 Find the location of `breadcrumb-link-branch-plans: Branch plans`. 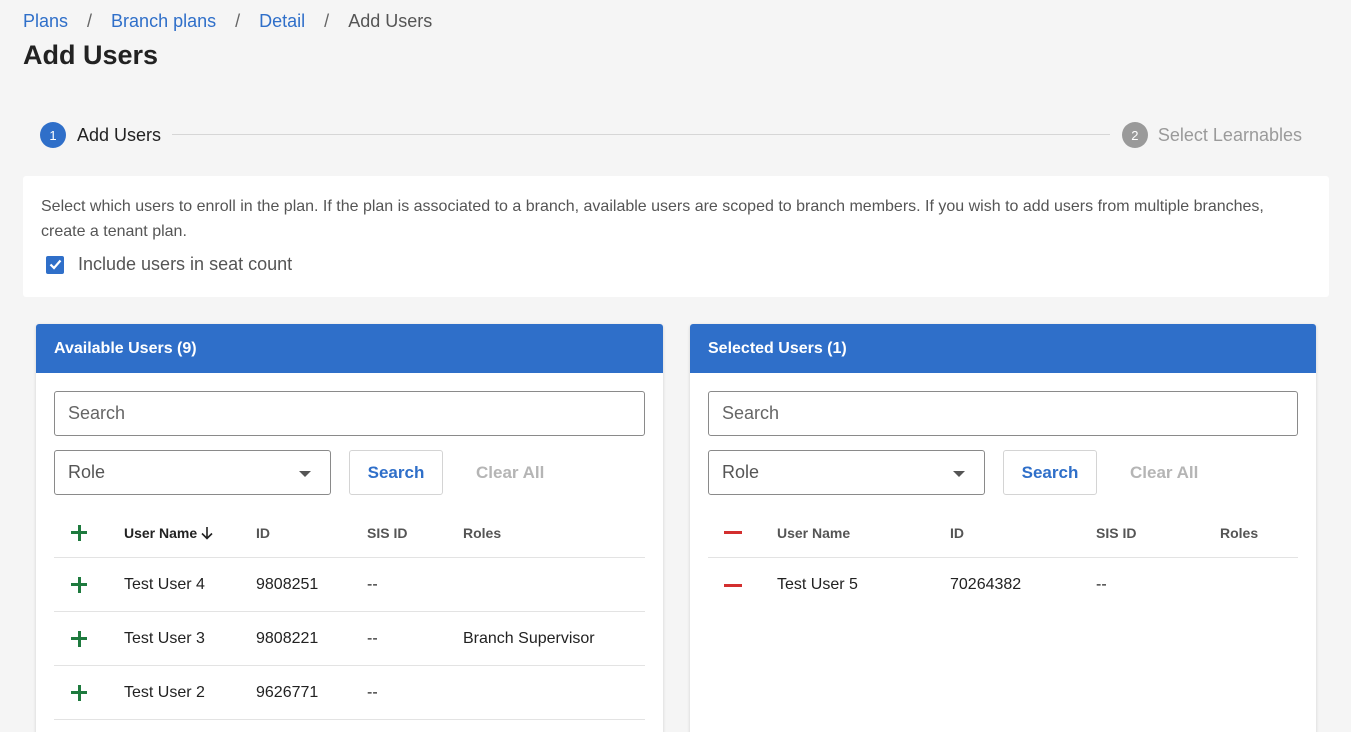

breadcrumb-link-branch-plans: Branch plans is located at coordinates (163, 21).